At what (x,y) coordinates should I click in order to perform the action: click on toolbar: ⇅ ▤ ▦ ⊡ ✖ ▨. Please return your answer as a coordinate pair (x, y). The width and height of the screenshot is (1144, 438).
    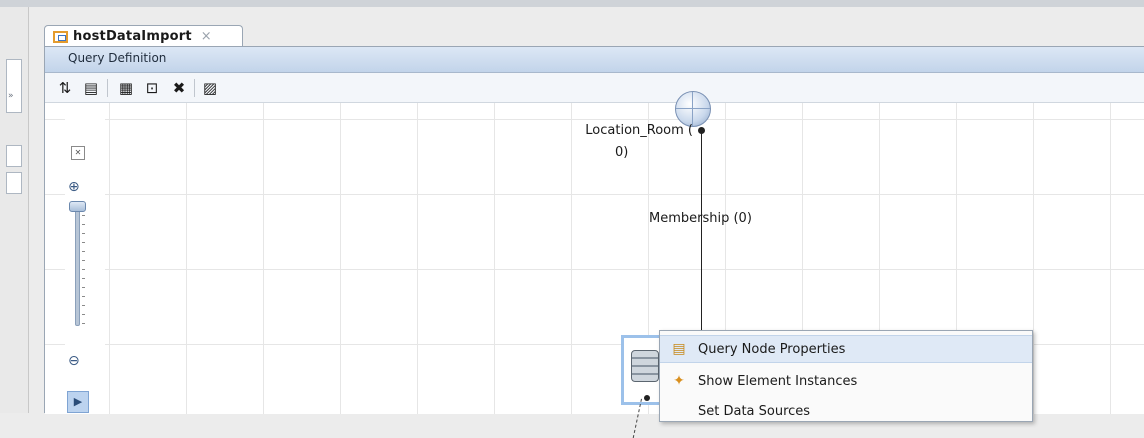
    Looking at the image, I should click on (594, 88).